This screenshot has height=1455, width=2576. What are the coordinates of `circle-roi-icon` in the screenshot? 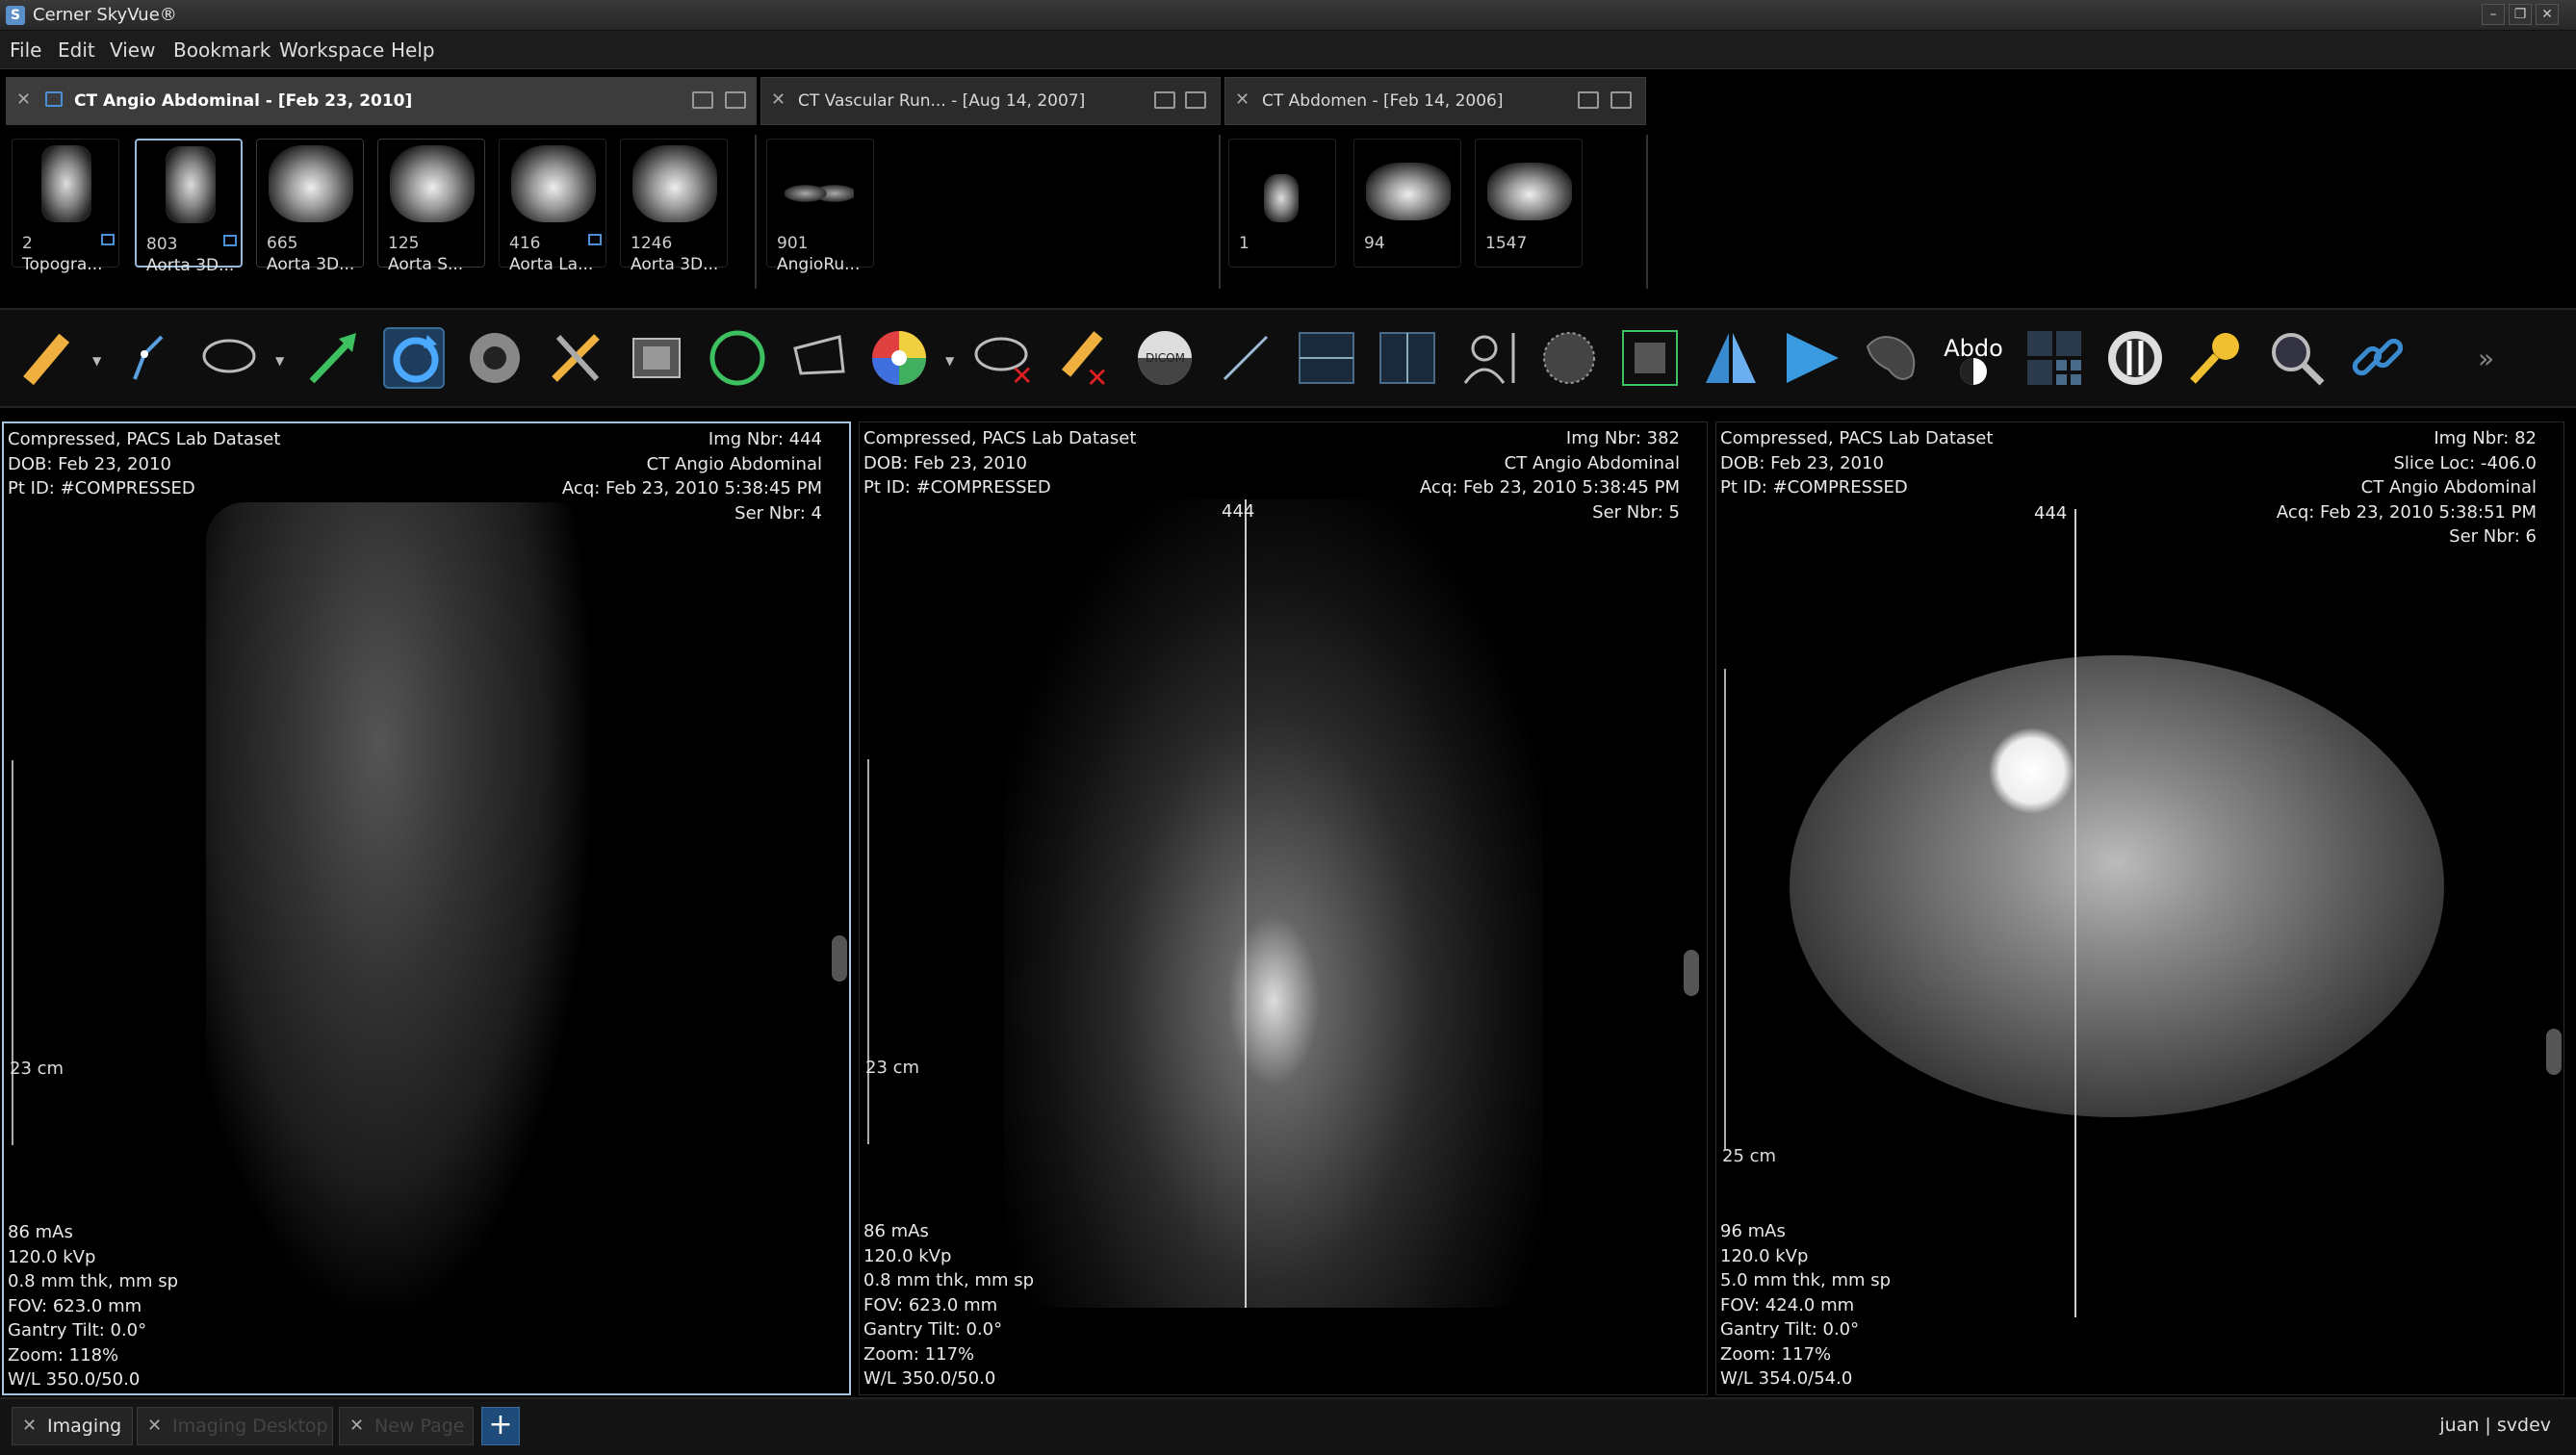 It's located at (737, 358).